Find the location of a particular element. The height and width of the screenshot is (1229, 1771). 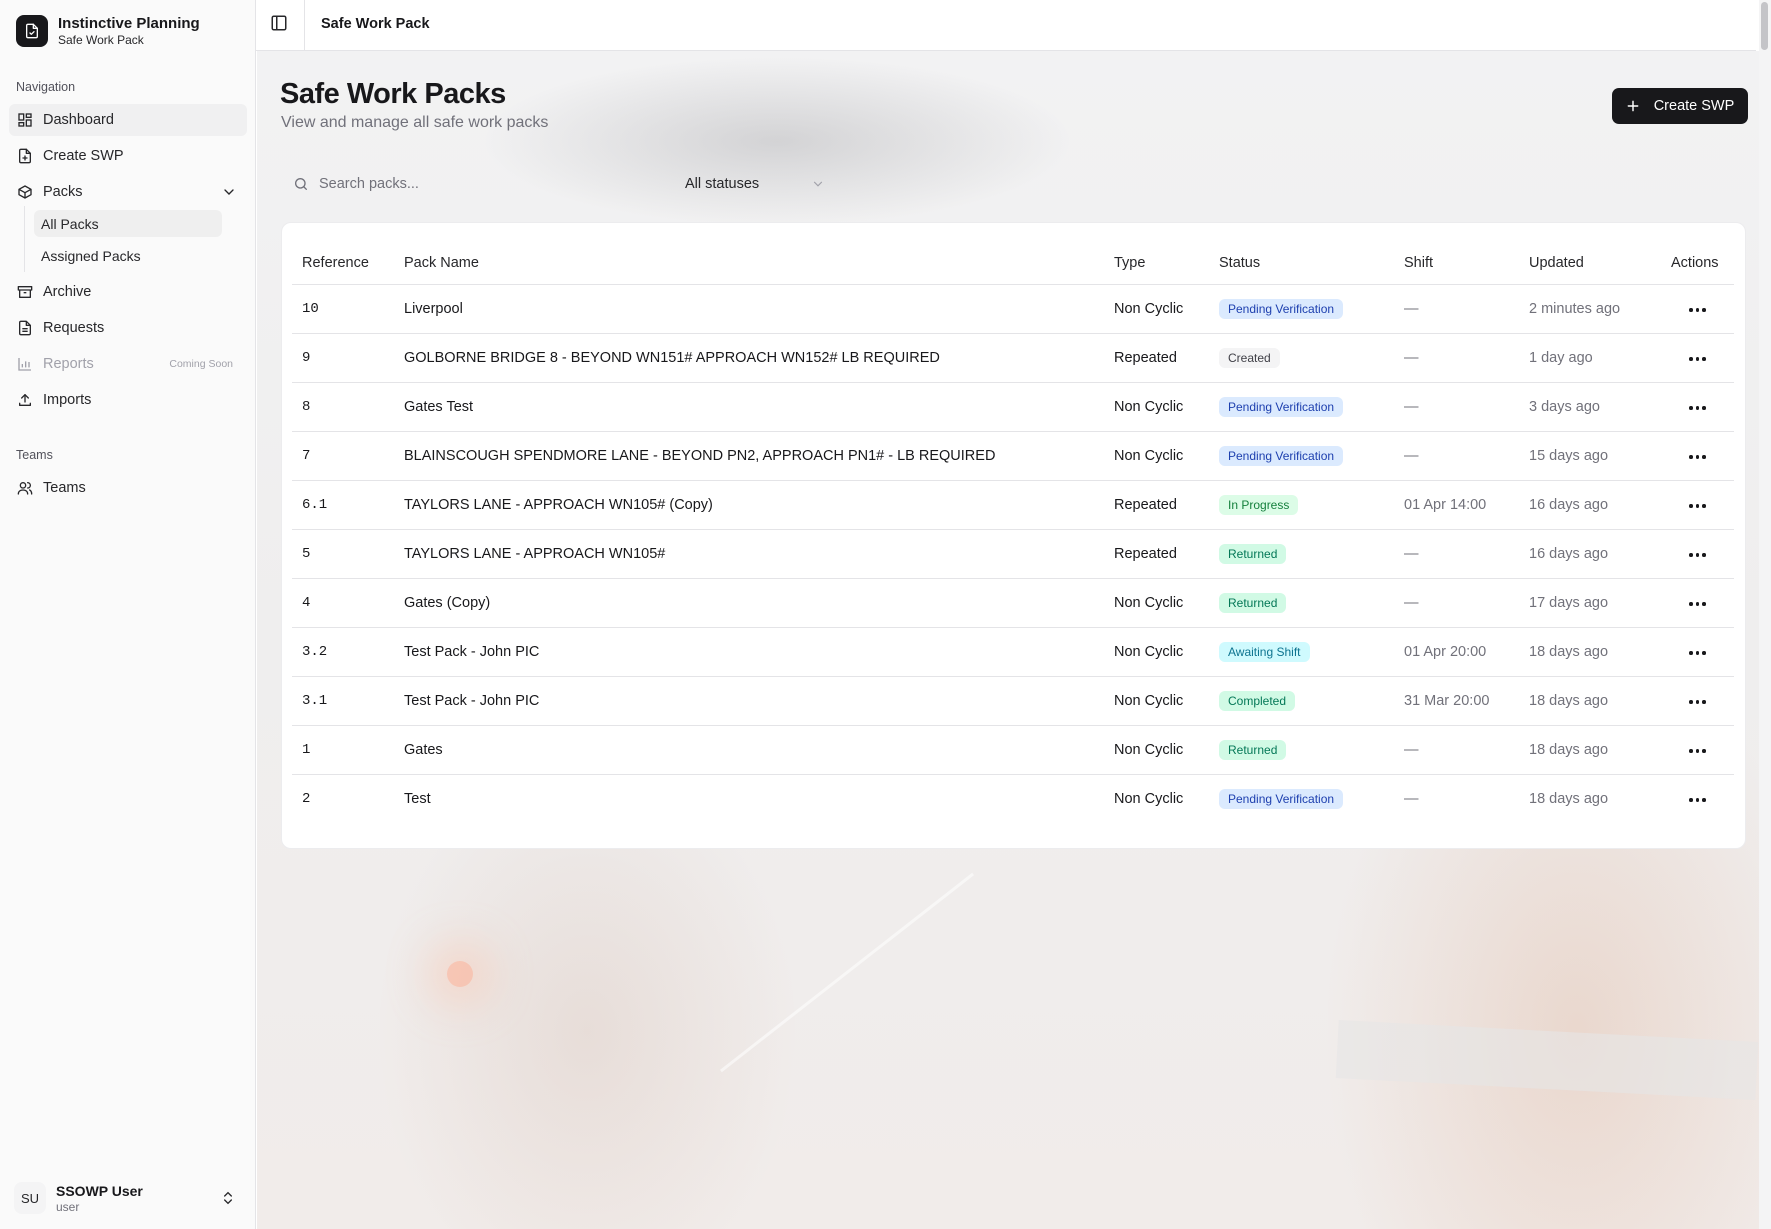

sidebar-item-label: Imports is located at coordinates (67, 400).